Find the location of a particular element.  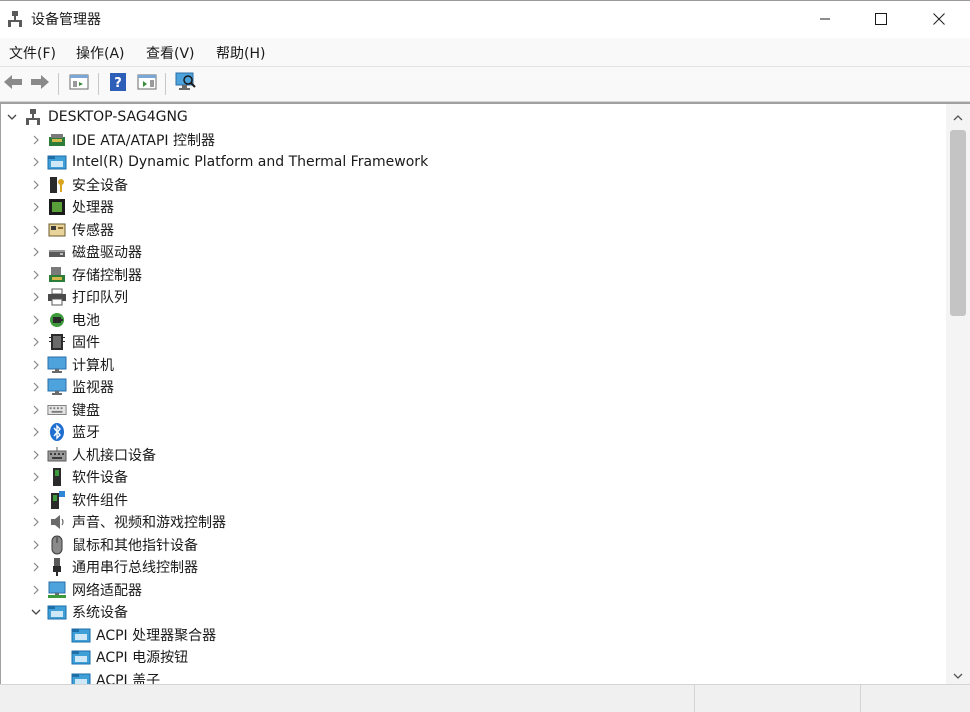

tree-device-label: ACPI 电源按钮 is located at coordinates (142, 658).